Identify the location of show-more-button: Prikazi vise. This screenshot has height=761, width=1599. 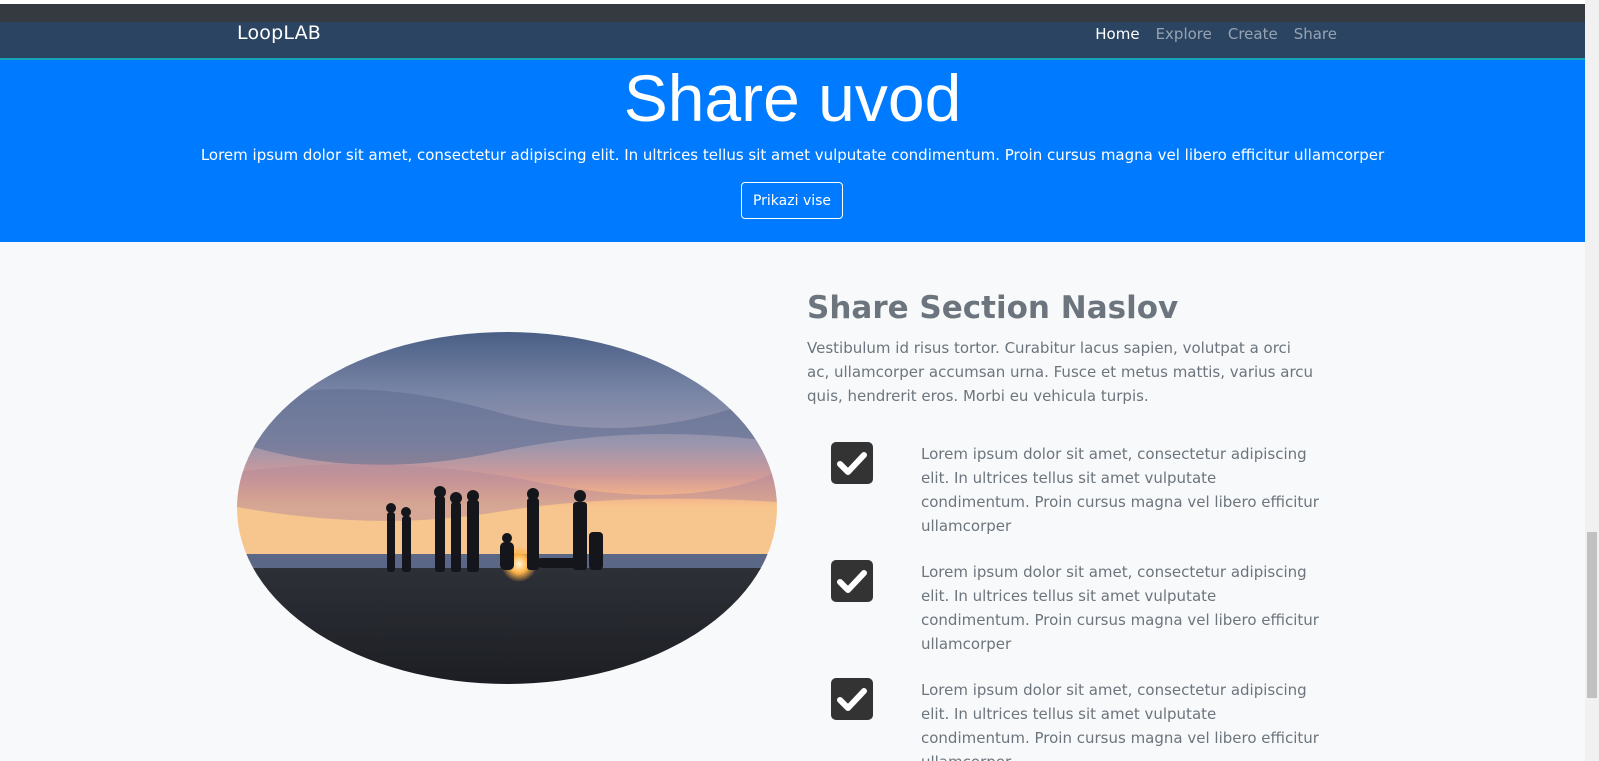
(792, 200).